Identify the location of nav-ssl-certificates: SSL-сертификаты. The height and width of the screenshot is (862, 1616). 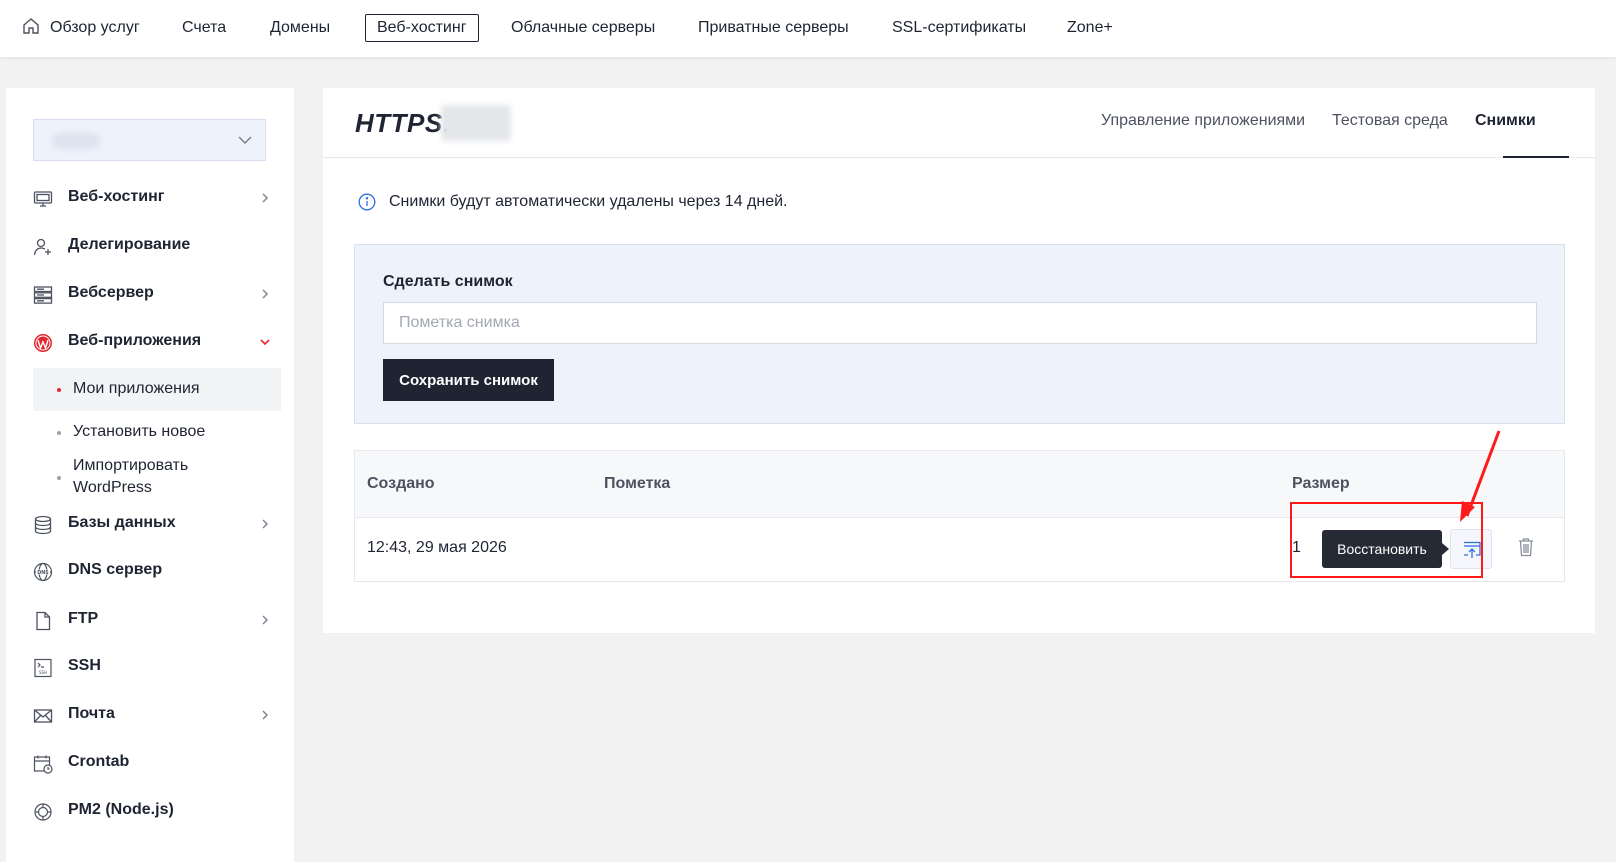
(959, 28).